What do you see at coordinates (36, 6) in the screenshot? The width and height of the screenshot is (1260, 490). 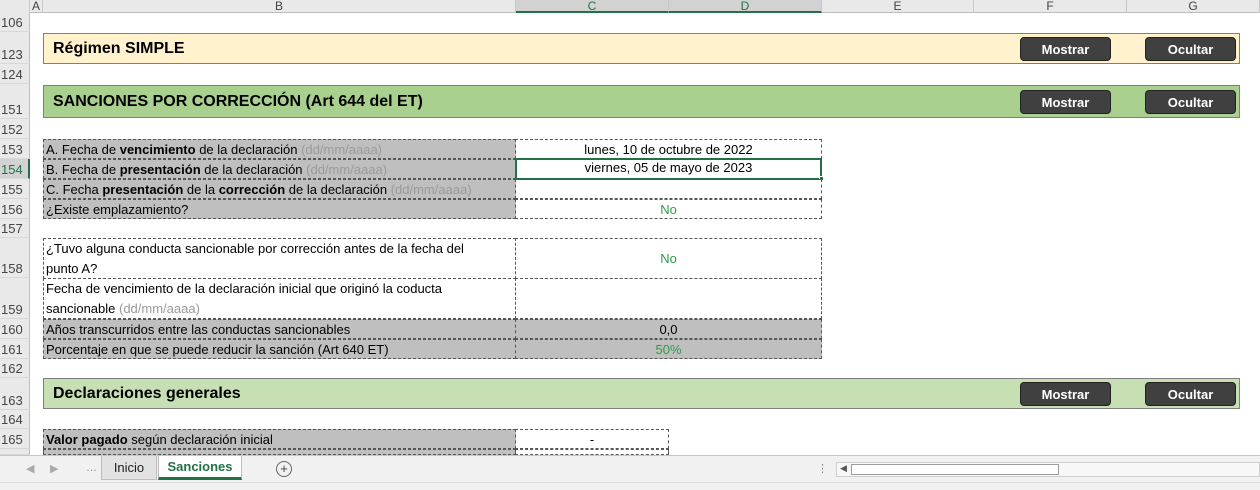 I see `column-header-a: A` at bounding box center [36, 6].